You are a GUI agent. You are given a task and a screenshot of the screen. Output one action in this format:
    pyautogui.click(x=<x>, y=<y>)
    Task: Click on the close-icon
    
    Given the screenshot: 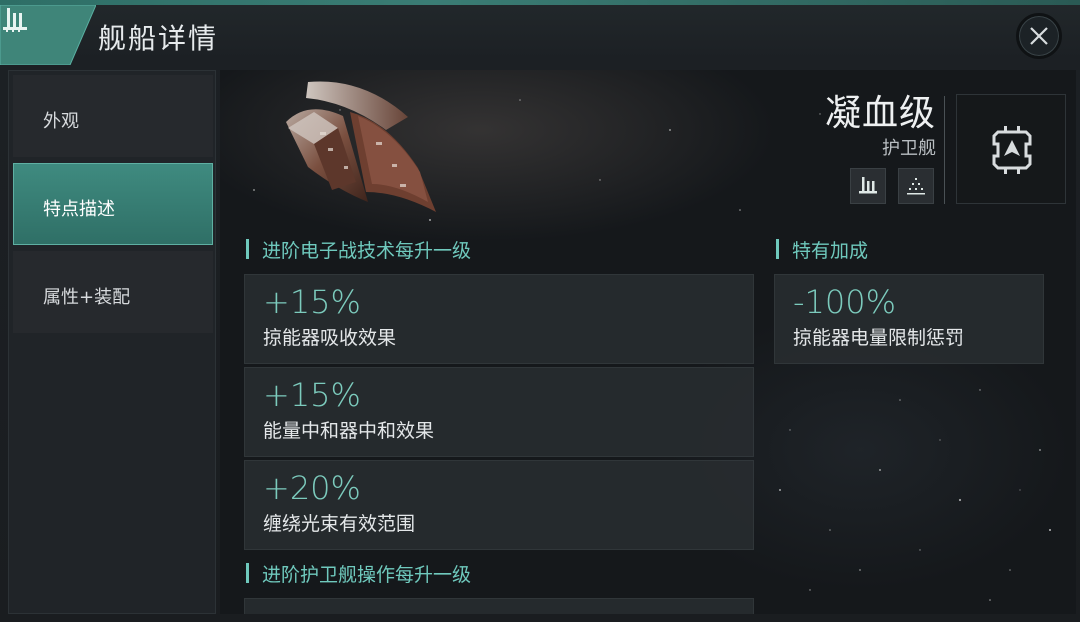 What is the action you would take?
    pyautogui.click(x=1039, y=36)
    